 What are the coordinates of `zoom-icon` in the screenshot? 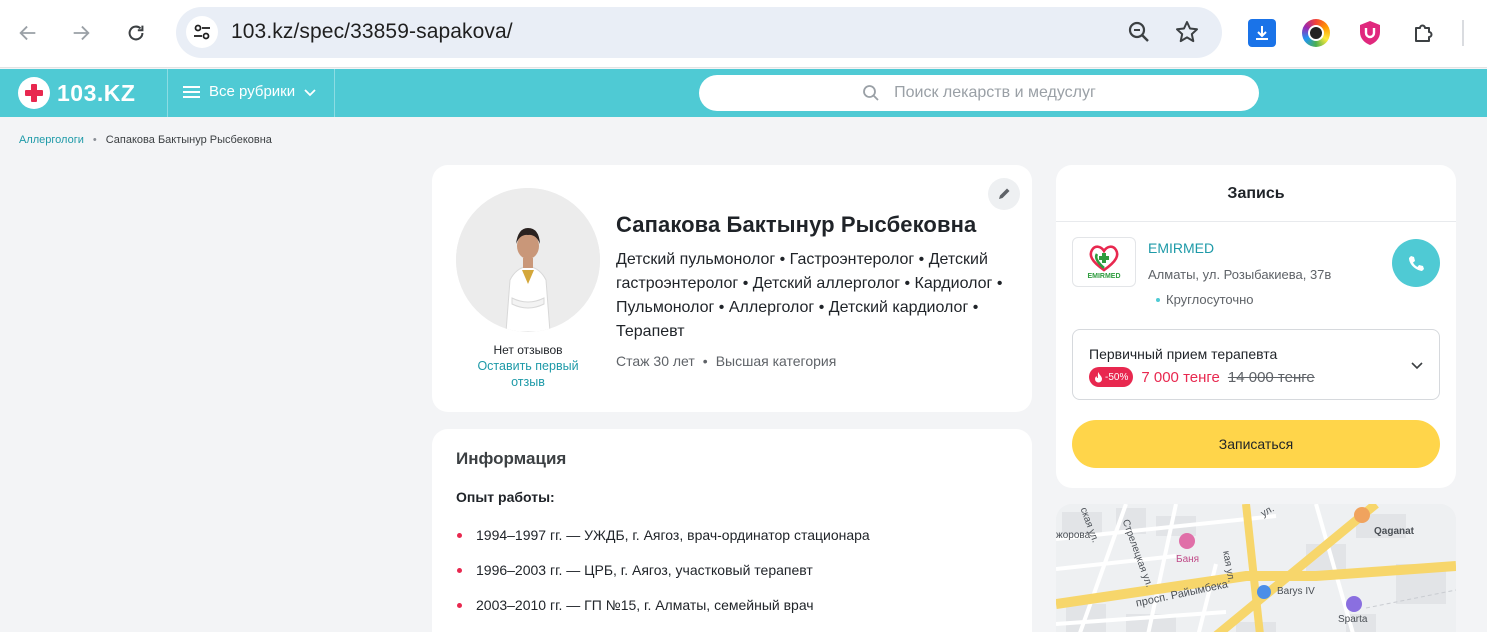 It's located at (1139, 32).